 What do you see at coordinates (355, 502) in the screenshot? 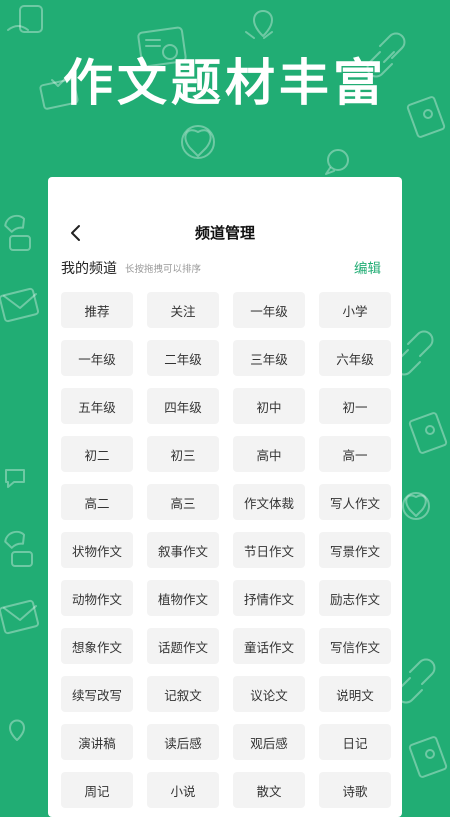
I see `channel-chip: 写人作文` at bounding box center [355, 502].